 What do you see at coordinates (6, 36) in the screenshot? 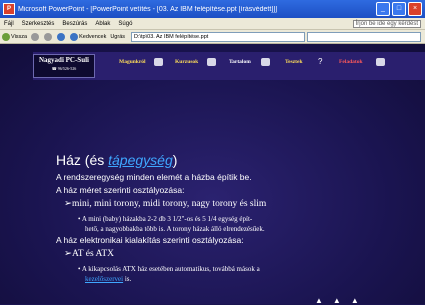
I see `back-arrow-icon` at bounding box center [6, 36].